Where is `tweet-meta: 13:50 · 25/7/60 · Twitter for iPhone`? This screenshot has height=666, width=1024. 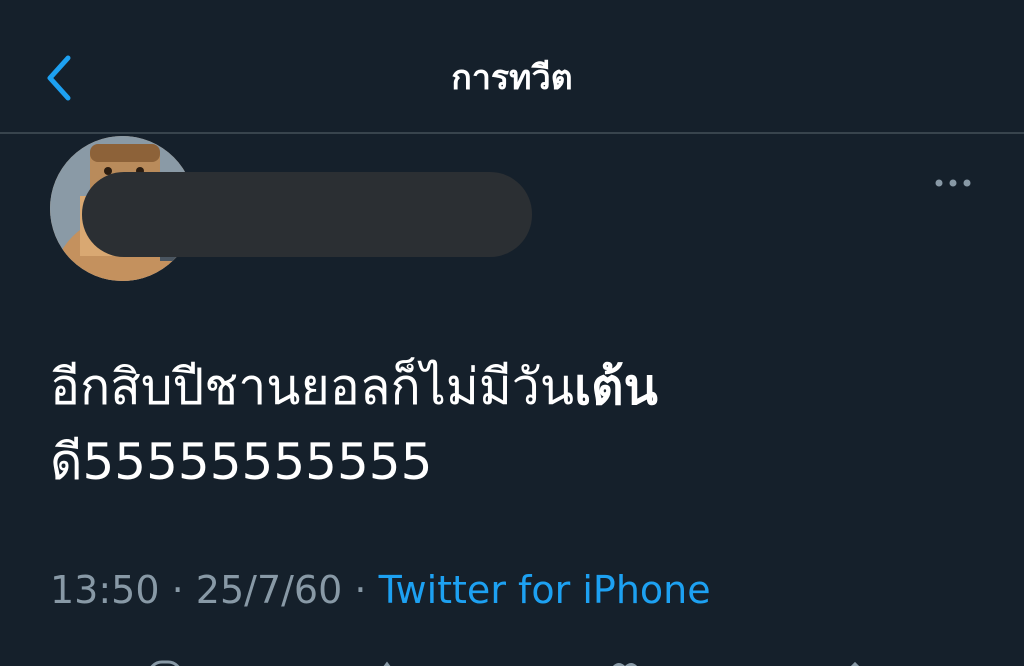 tweet-meta: 13:50 · 25/7/60 · Twitter for iPhone is located at coordinates (380, 590).